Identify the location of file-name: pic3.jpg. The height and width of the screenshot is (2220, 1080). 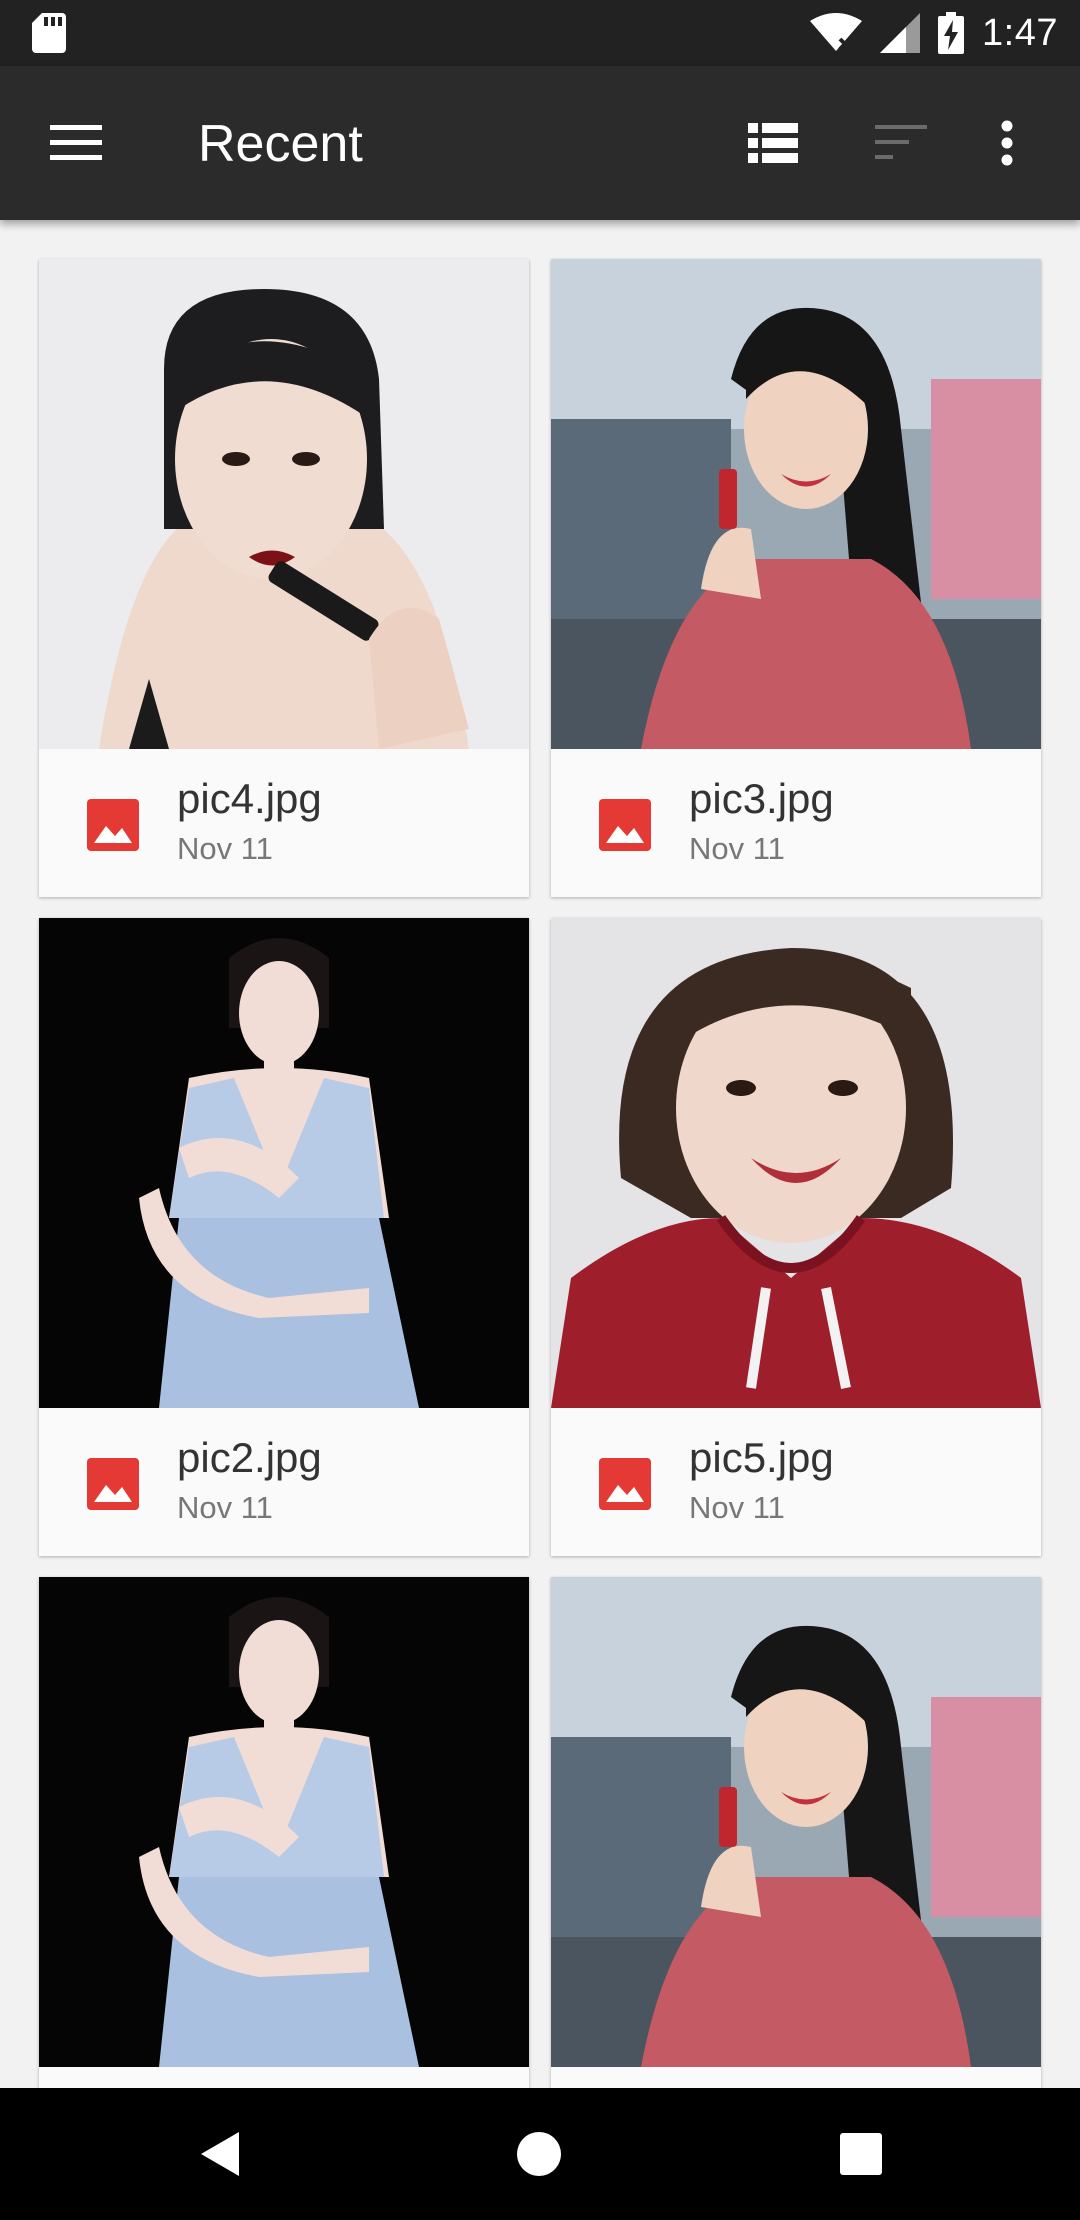
(761, 798).